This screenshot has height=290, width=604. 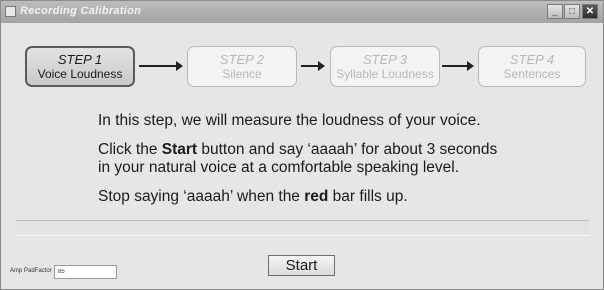 I want to click on step-label: Syllable Loudness, so click(x=385, y=74).